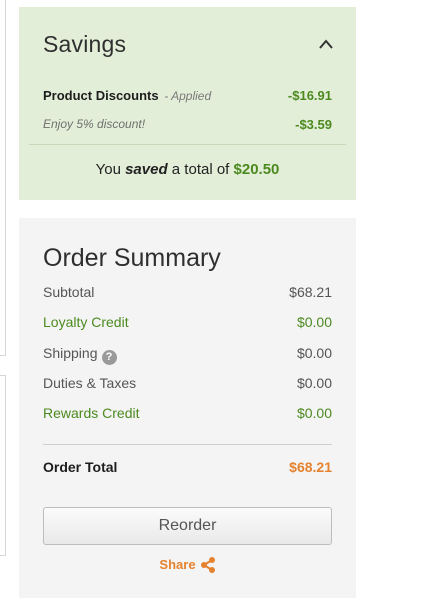 Image resolution: width=432 pixels, height=612 pixels. I want to click on order-total-row: Order Total $68.21, so click(187, 470).